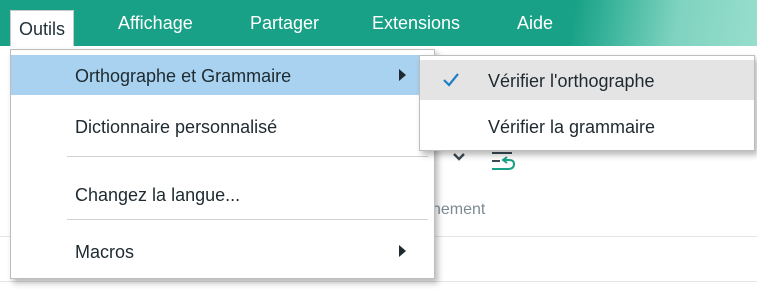 This screenshot has height=291, width=757. What do you see at coordinates (571, 81) in the screenshot?
I see `menu-item-label: Vérifier l'orthographe` at bounding box center [571, 81].